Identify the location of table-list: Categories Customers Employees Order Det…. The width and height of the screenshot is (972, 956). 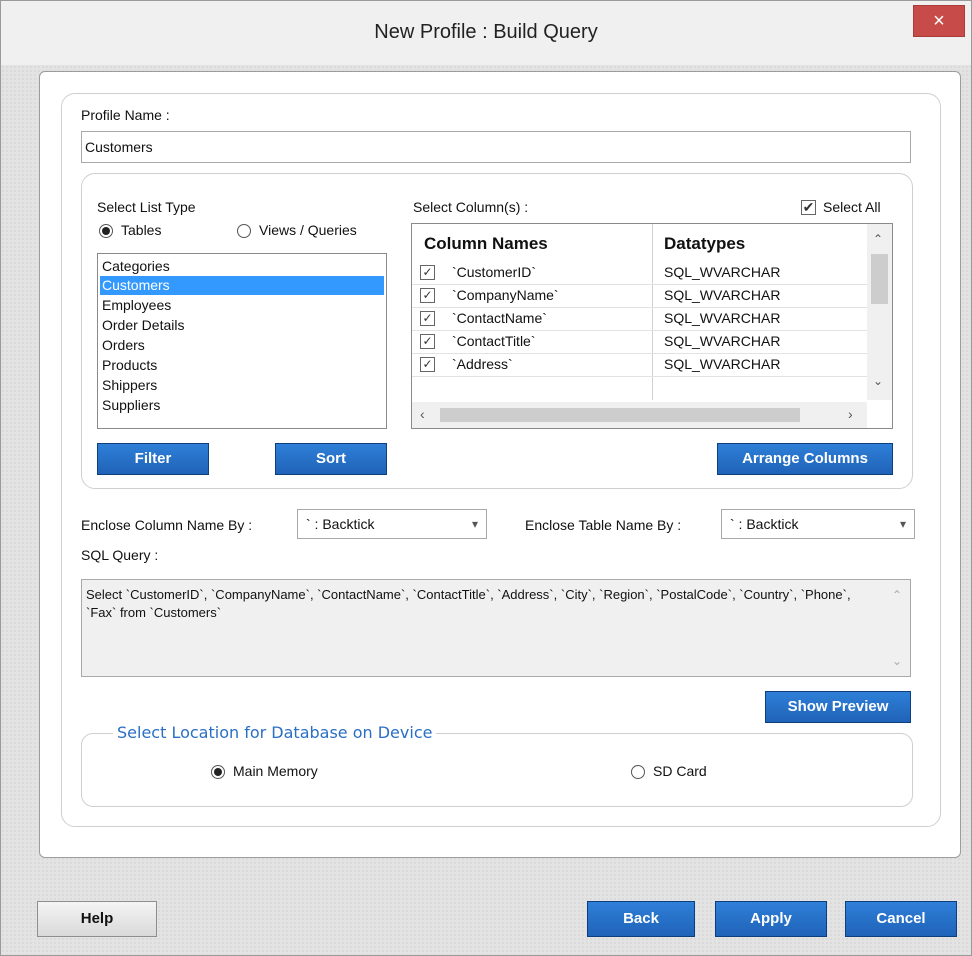
(242, 341).